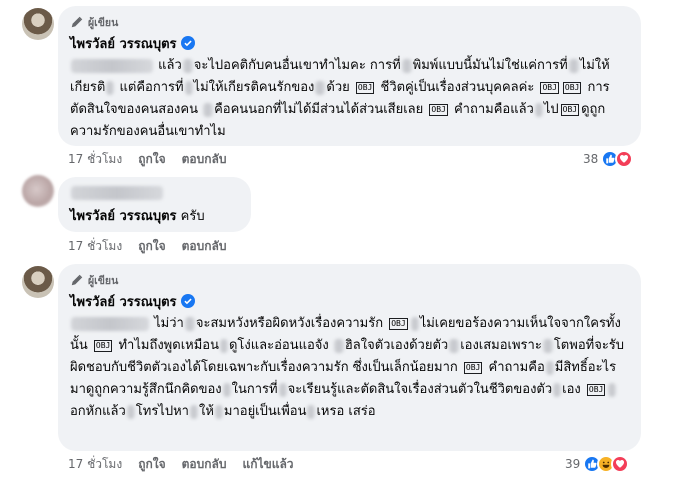  I want to click on comment-text-segment: ชีวิตคู่เป็นเรื่องส่วนบุคคลค่ะ, so click(457, 87).